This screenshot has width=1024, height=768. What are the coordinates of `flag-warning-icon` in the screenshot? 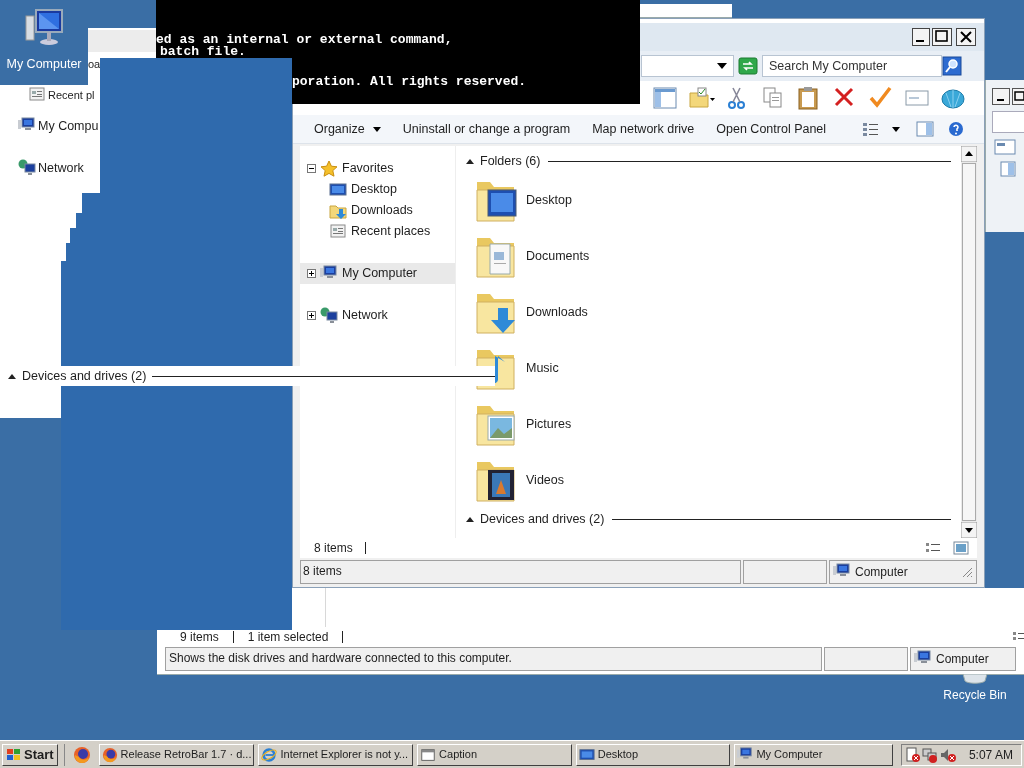 It's located at (913, 754).